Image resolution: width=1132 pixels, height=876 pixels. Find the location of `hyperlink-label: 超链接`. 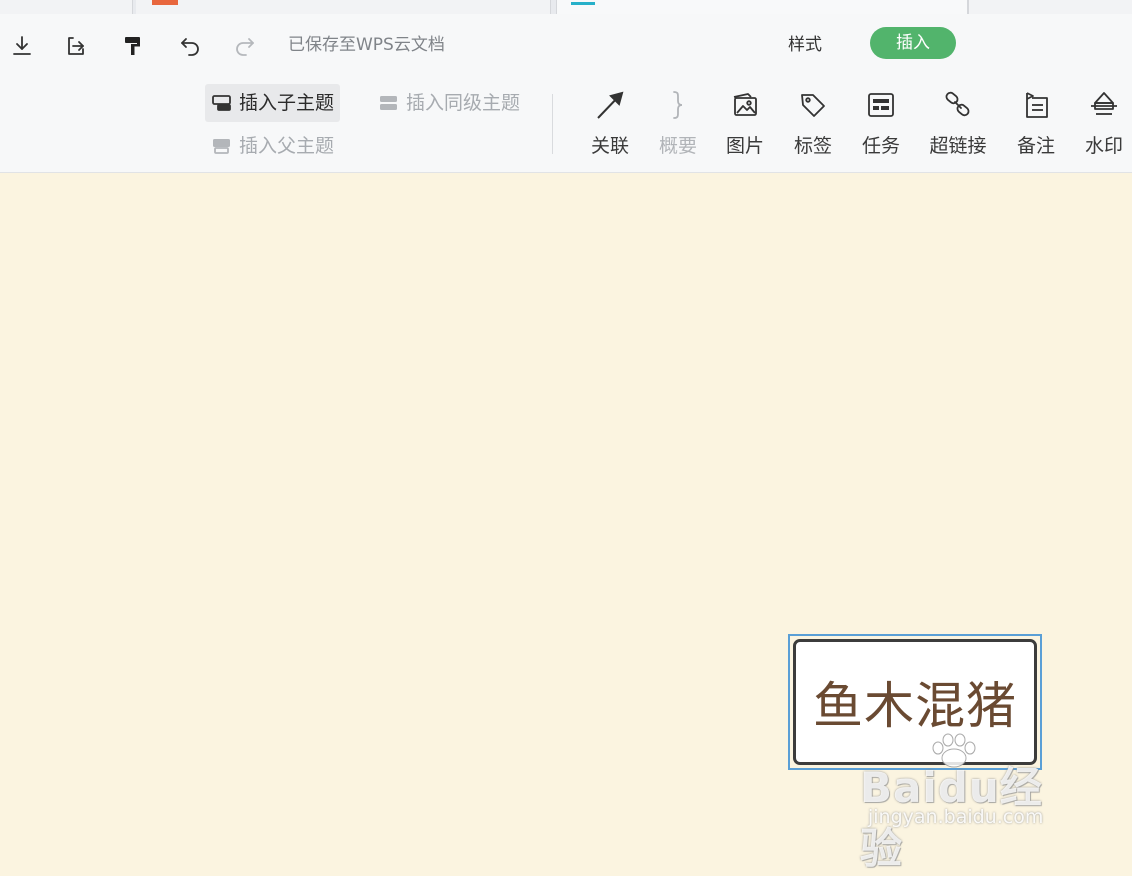

hyperlink-label: 超链接 is located at coordinates (958, 146).